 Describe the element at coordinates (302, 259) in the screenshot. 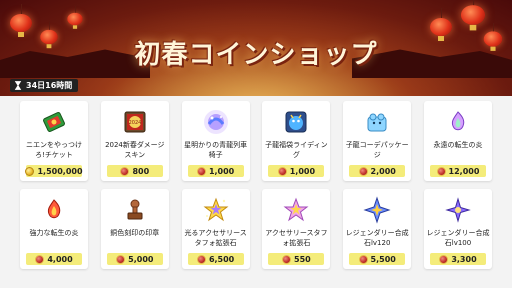

I see `price-value: 550` at that location.